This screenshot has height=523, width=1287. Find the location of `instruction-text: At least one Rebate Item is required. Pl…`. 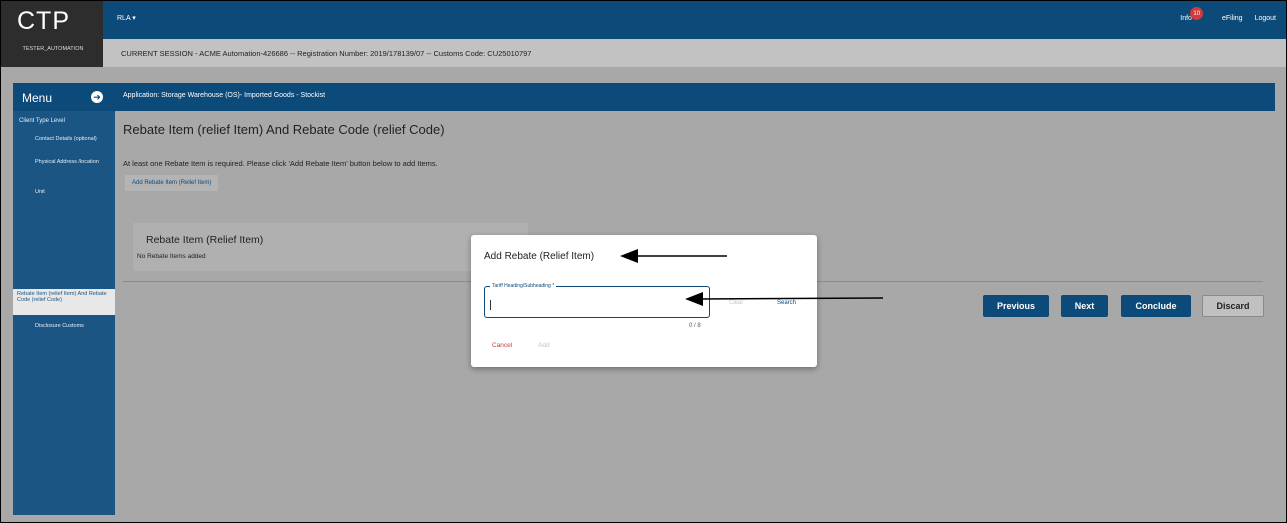

instruction-text: At least one Rebate Item is required. Pl… is located at coordinates (280, 163).